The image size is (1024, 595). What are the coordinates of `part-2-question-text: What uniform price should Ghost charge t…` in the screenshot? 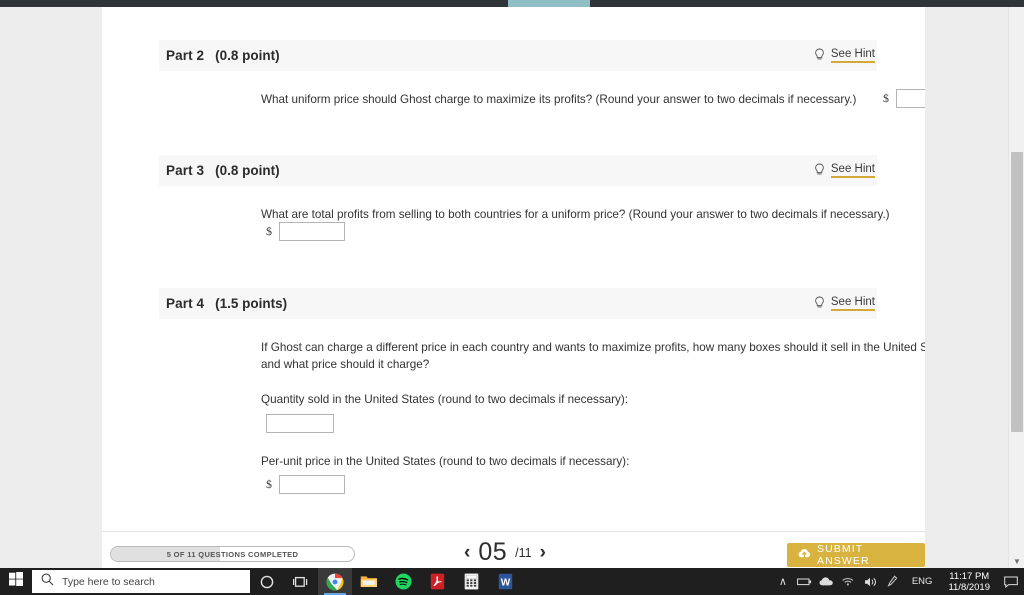 It's located at (559, 99).